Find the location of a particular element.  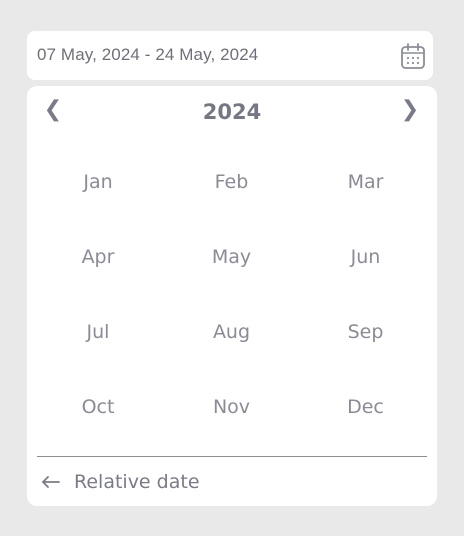

date-range-value: 07 May, 2024 - 24 May, 2024 is located at coordinates (148, 54).